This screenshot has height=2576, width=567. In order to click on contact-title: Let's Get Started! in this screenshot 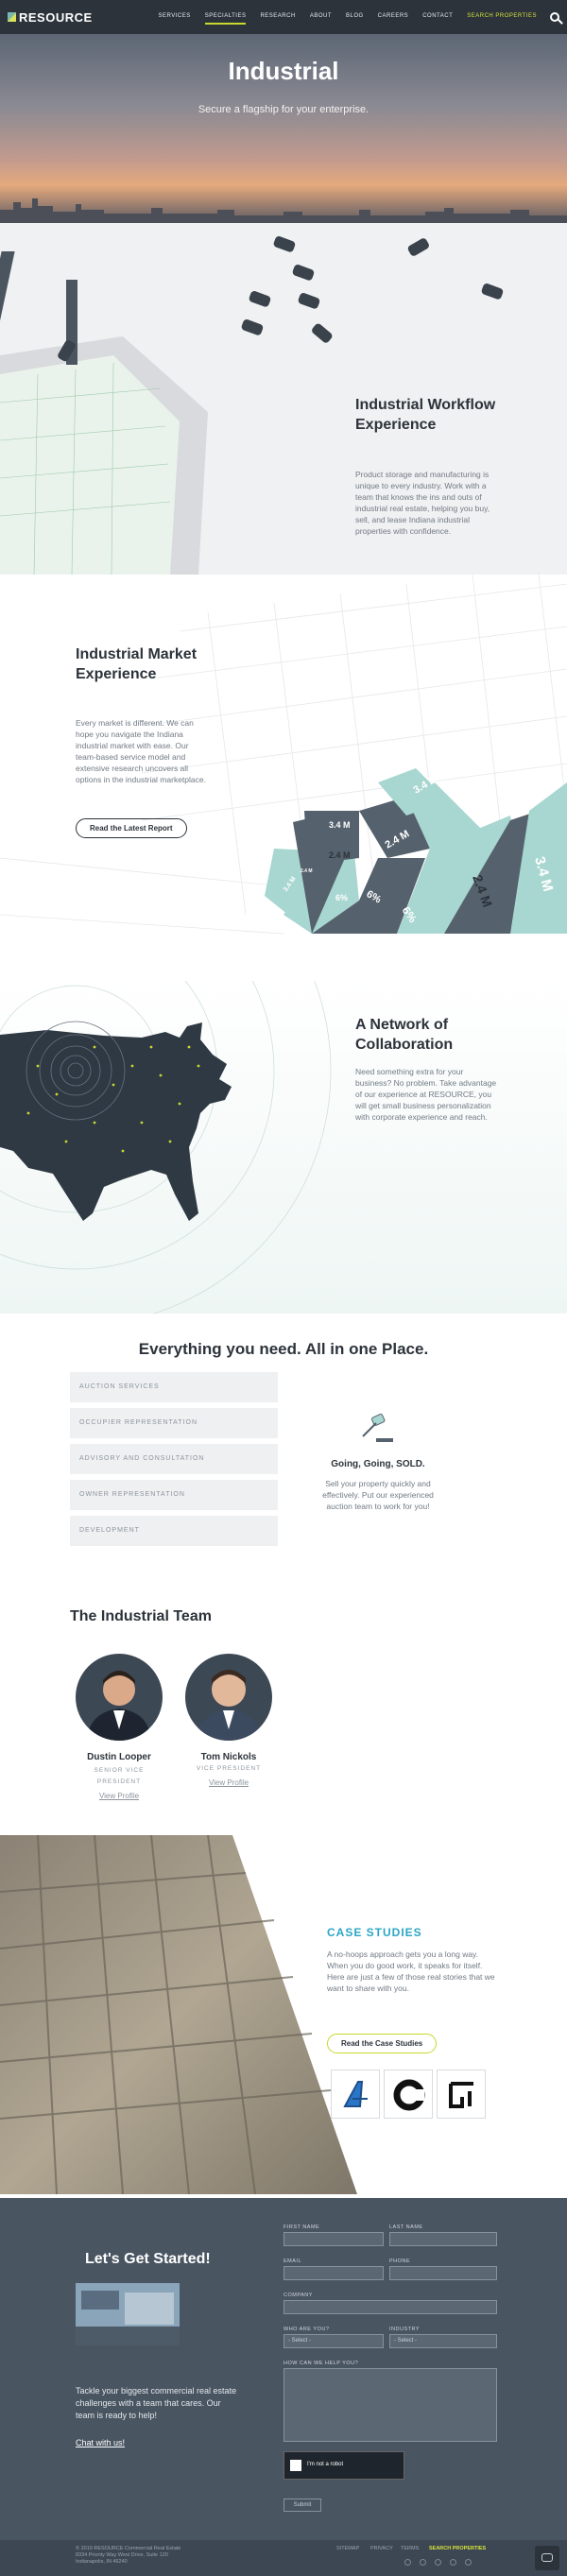, I will do `click(148, 2259)`.